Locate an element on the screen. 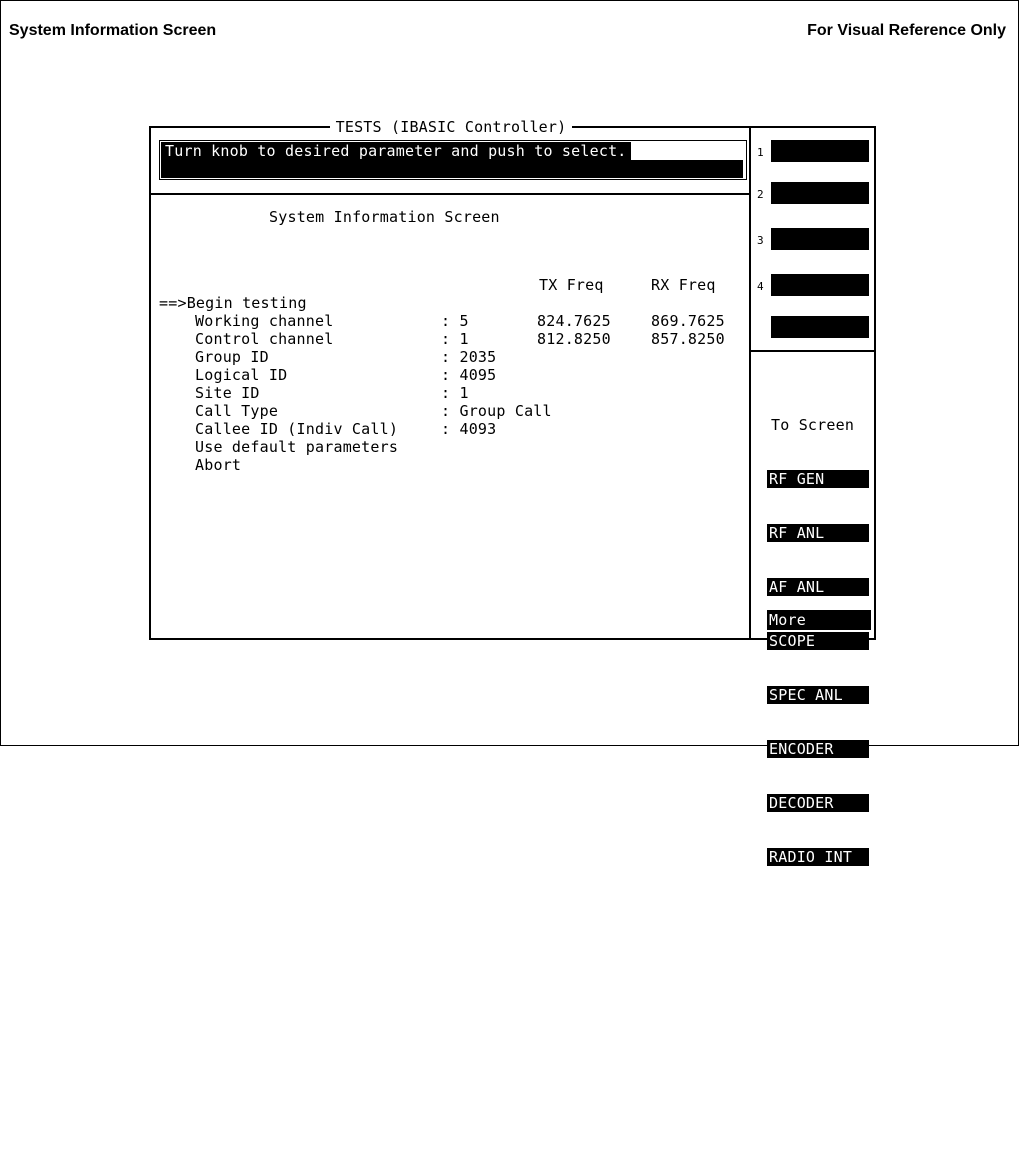 The height and width of the screenshot is (1154, 1019). menu-use-default-parameters: Use default parameters is located at coordinates (296, 447).